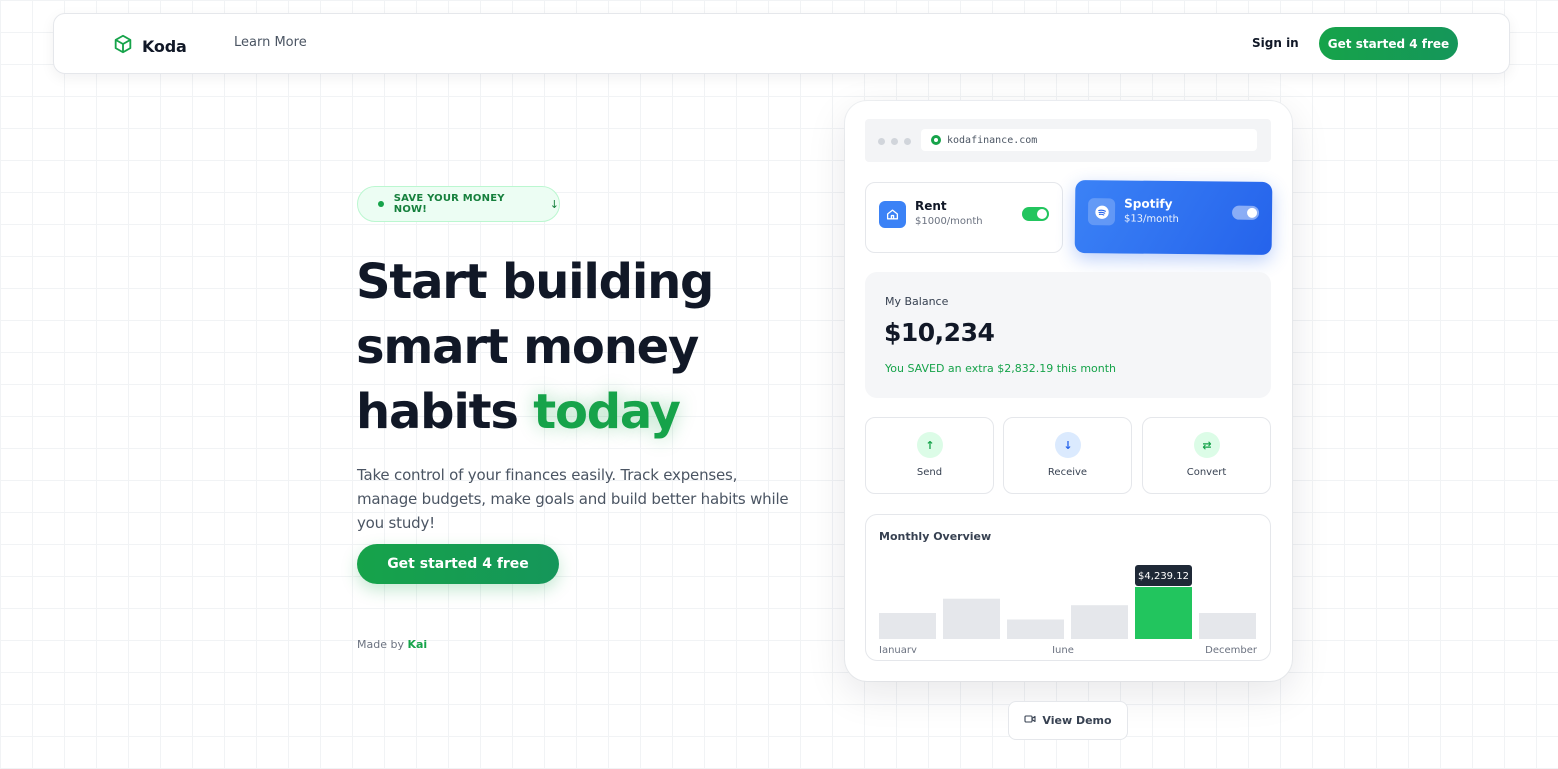  What do you see at coordinates (939, 332) in the screenshot?
I see `balance-amount: $10,234` at bounding box center [939, 332].